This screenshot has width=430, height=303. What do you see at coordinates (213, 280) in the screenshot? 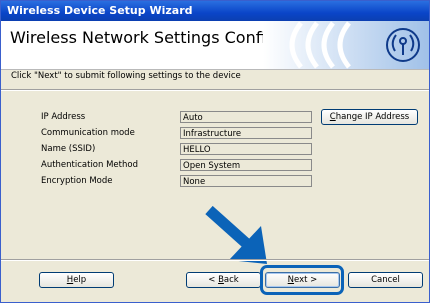
I see `back-prefix: <` at bounding box center [213, 280].